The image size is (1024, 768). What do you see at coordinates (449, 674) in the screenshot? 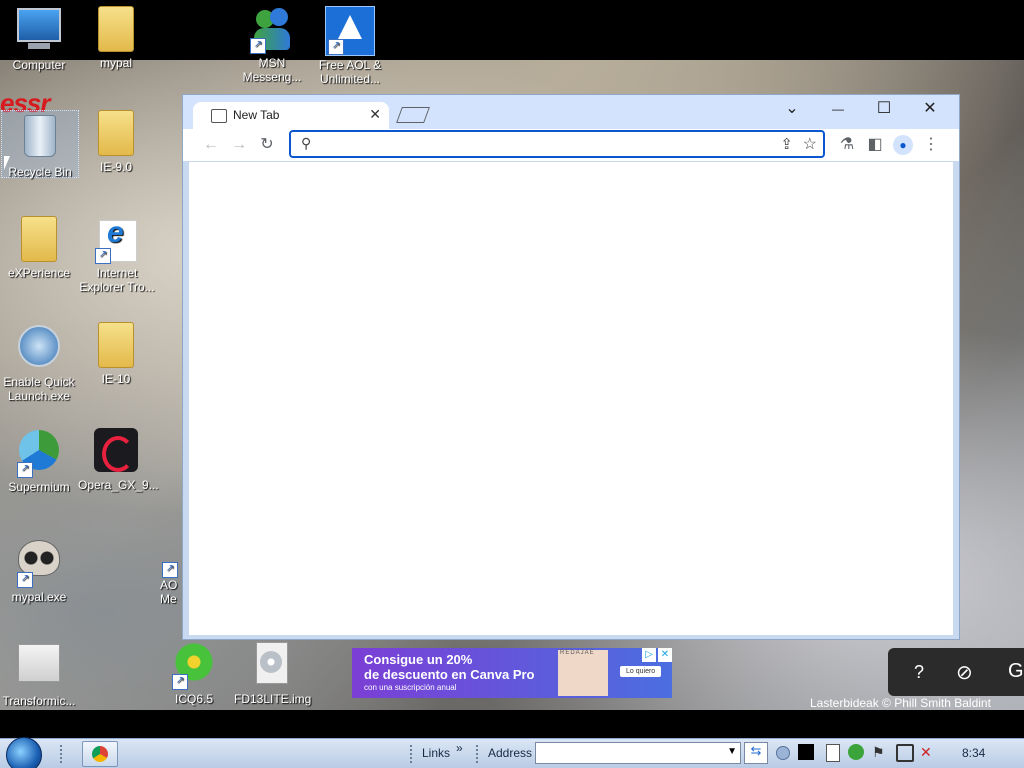
I see `ad-line2: de descuento en Canva Pro` at bounding box center [449, 674].